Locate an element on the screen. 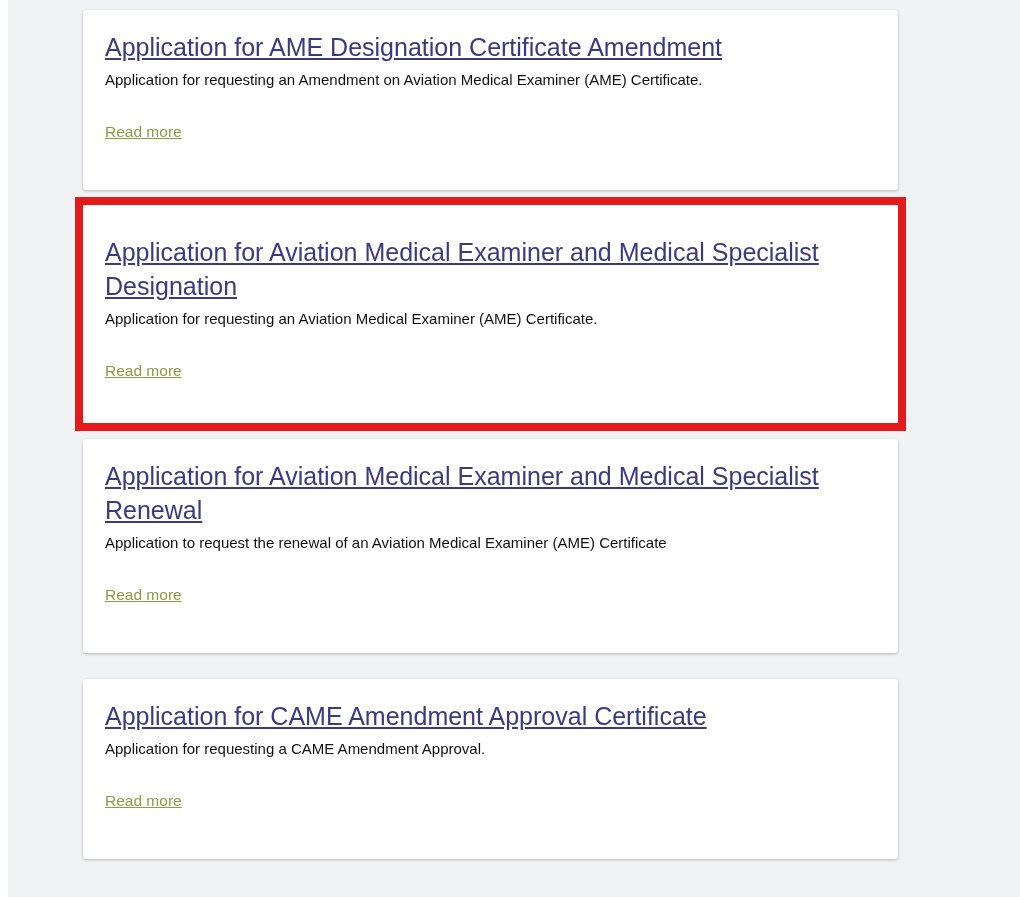  card-description: Application to request the renewal of an Aviation Medical Examiner (AME) Certificate is located at coordinates (386, 543).